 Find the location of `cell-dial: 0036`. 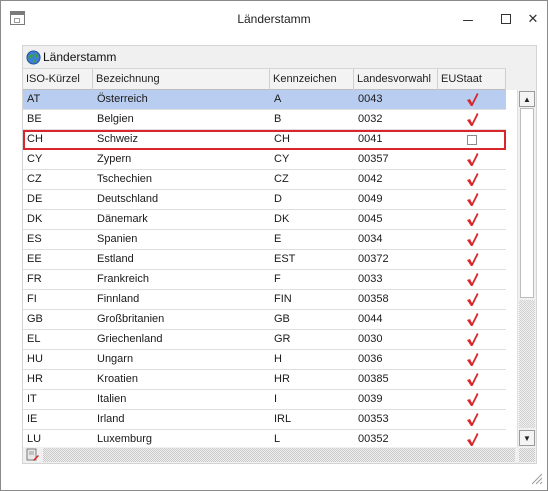

cell-dial: 0036 is located at coordinates (370, 359).